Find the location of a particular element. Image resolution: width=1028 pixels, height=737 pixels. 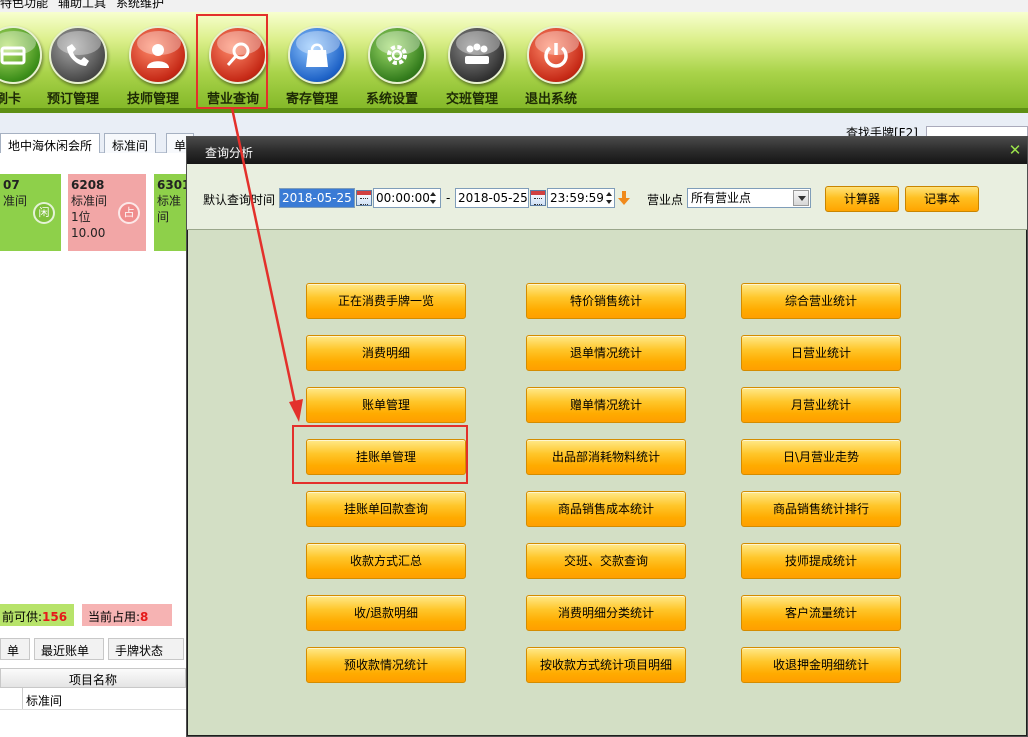

consumption-detail-button: 消费明细 is located at coordinates (386, 353).